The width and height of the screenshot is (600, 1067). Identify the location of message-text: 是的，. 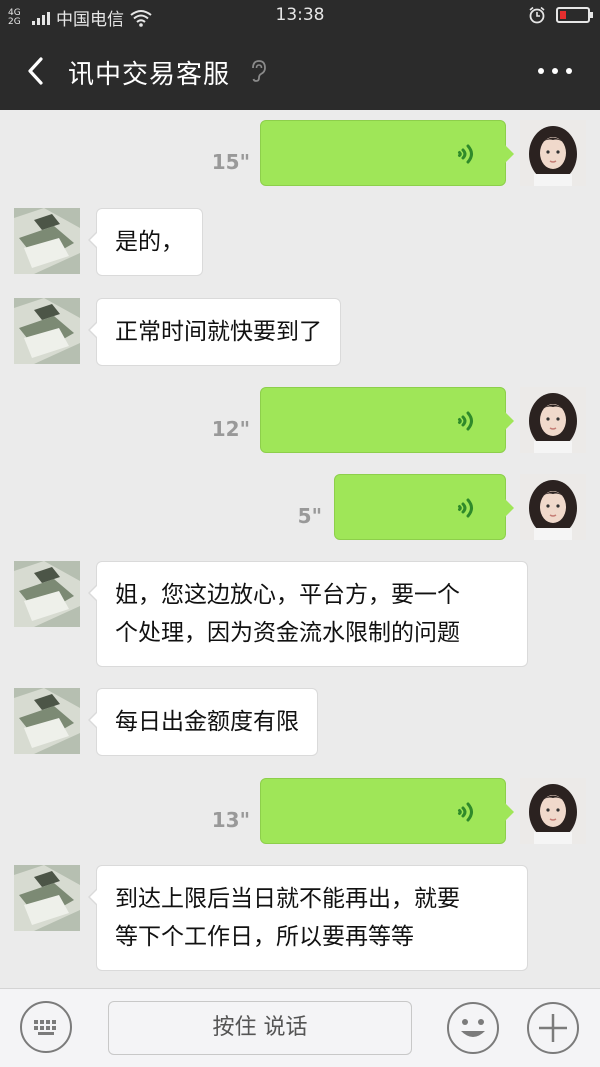
(300, 248).